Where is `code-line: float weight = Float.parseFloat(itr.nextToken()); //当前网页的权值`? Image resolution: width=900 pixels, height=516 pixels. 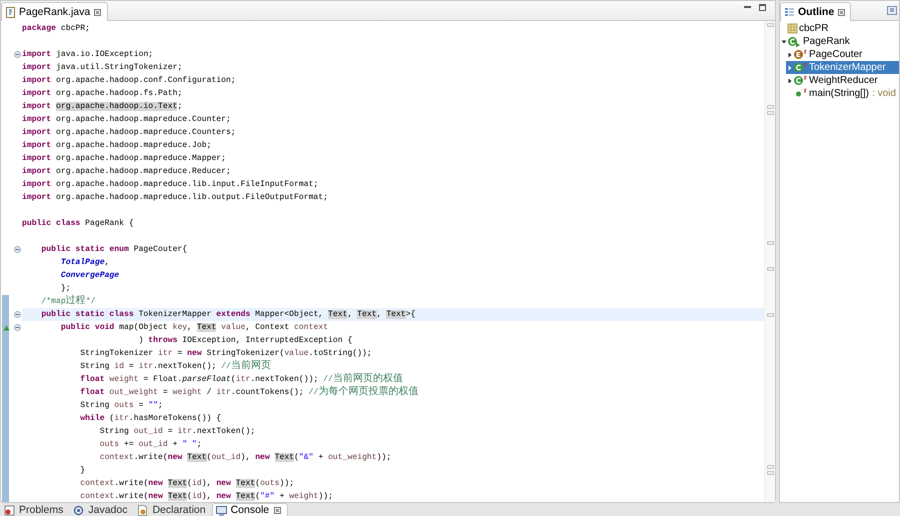 code-line: float weight = Float.parseFloat(itr.nextToken()); //当前网页的权值 is located at coordinates (241, 379).